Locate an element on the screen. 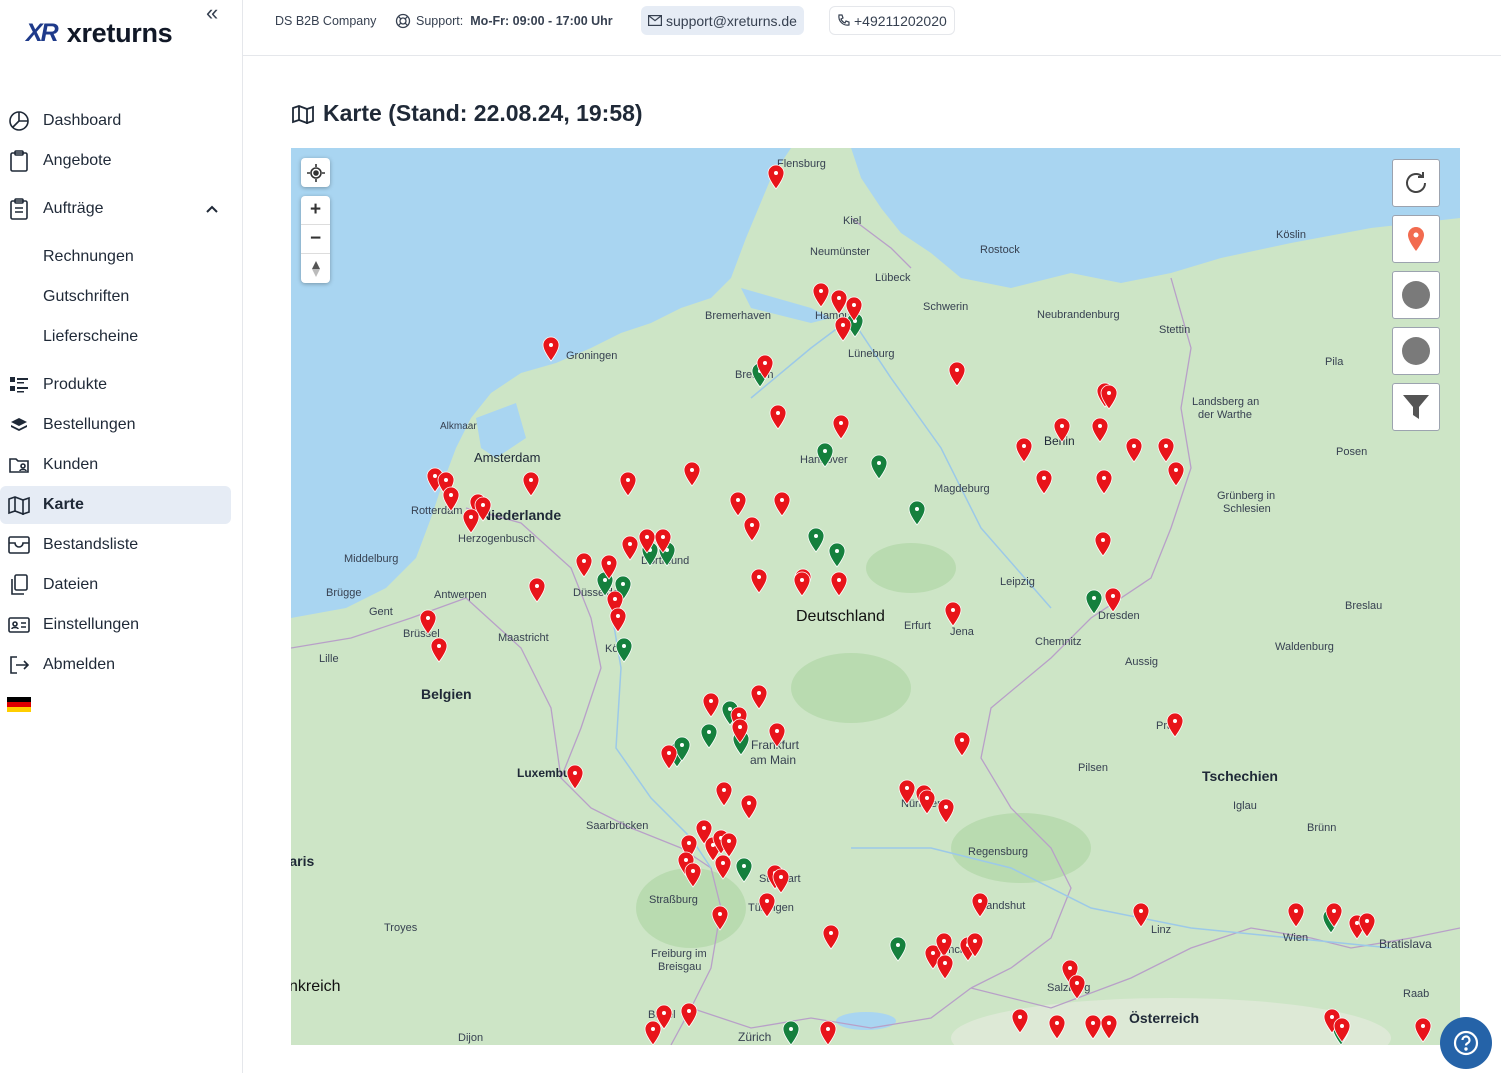 Image resolution: width=1501 pixels, height=1073 pixels. nav-item-auftraege: Aufträge is located at coordinates (115, 209).